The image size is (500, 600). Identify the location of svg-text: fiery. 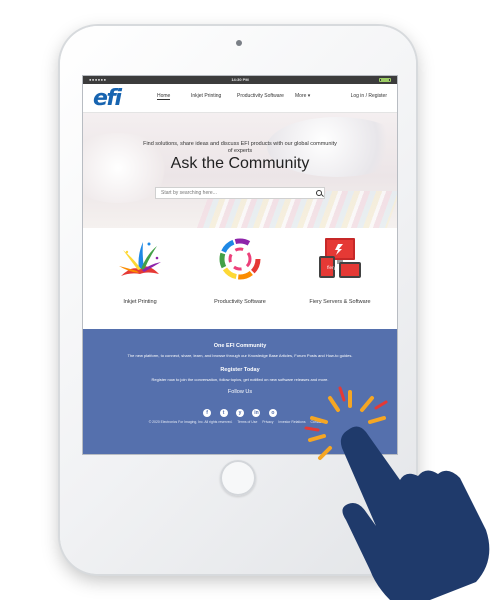
(332, 267).